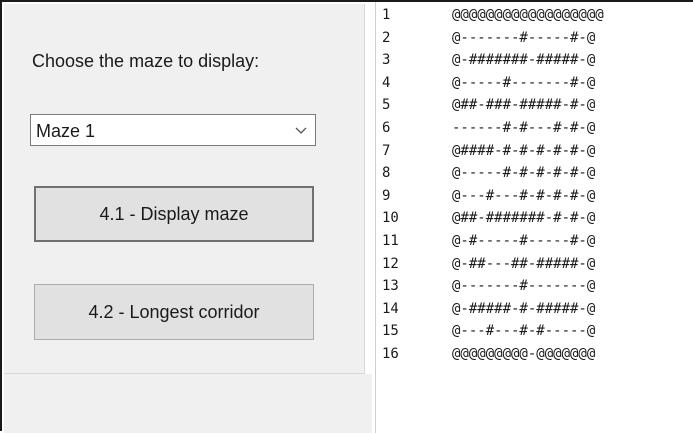 This screenshot has width=693, height=433. I want to click on maze-line: 15 @---#---#-#-----@, so click(488, 331).